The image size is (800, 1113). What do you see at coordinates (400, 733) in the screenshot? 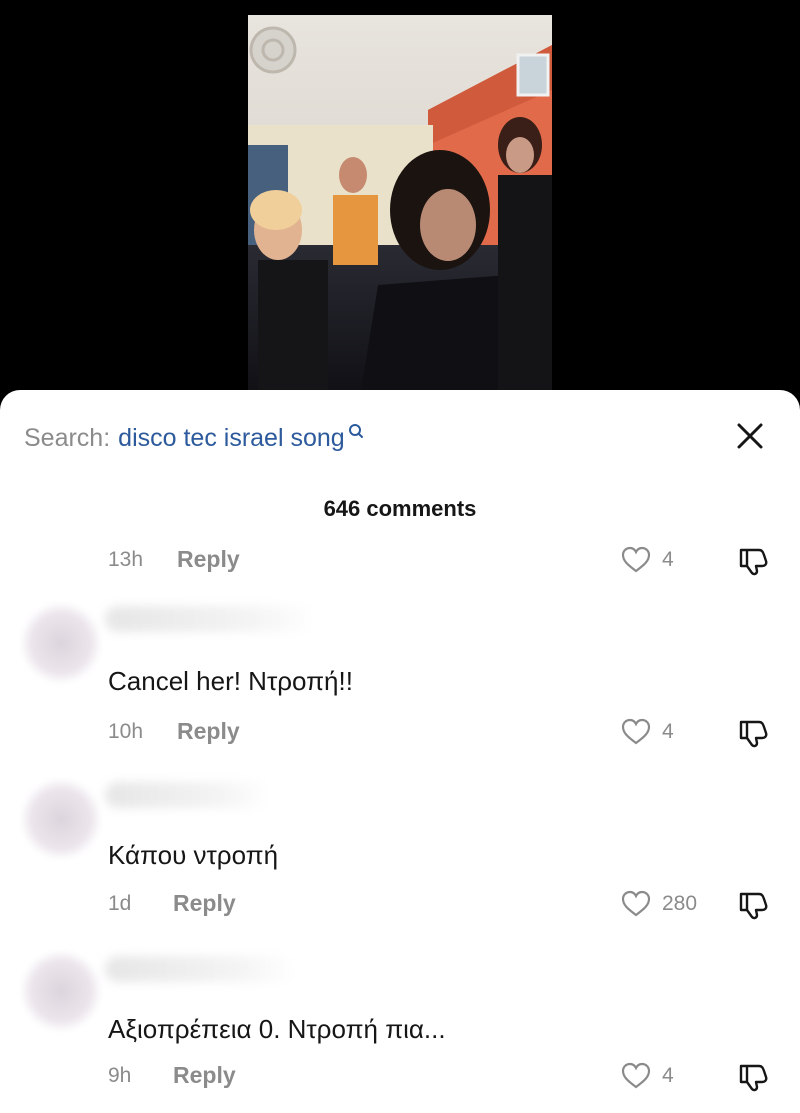
I see `comment-meta-row: 10h Reply 4` at bounding box center [400, 733].